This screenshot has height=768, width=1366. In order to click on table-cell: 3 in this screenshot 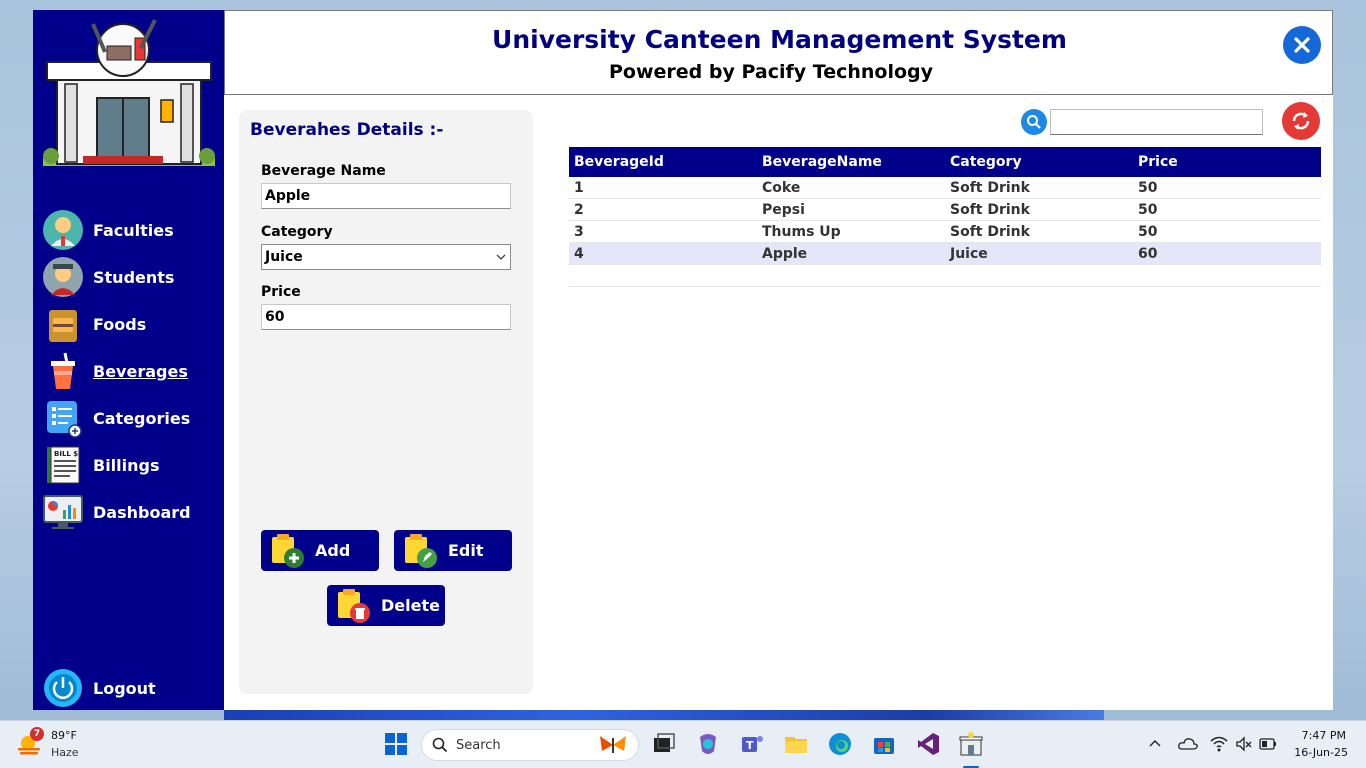, I will do `click(579, 231)`.